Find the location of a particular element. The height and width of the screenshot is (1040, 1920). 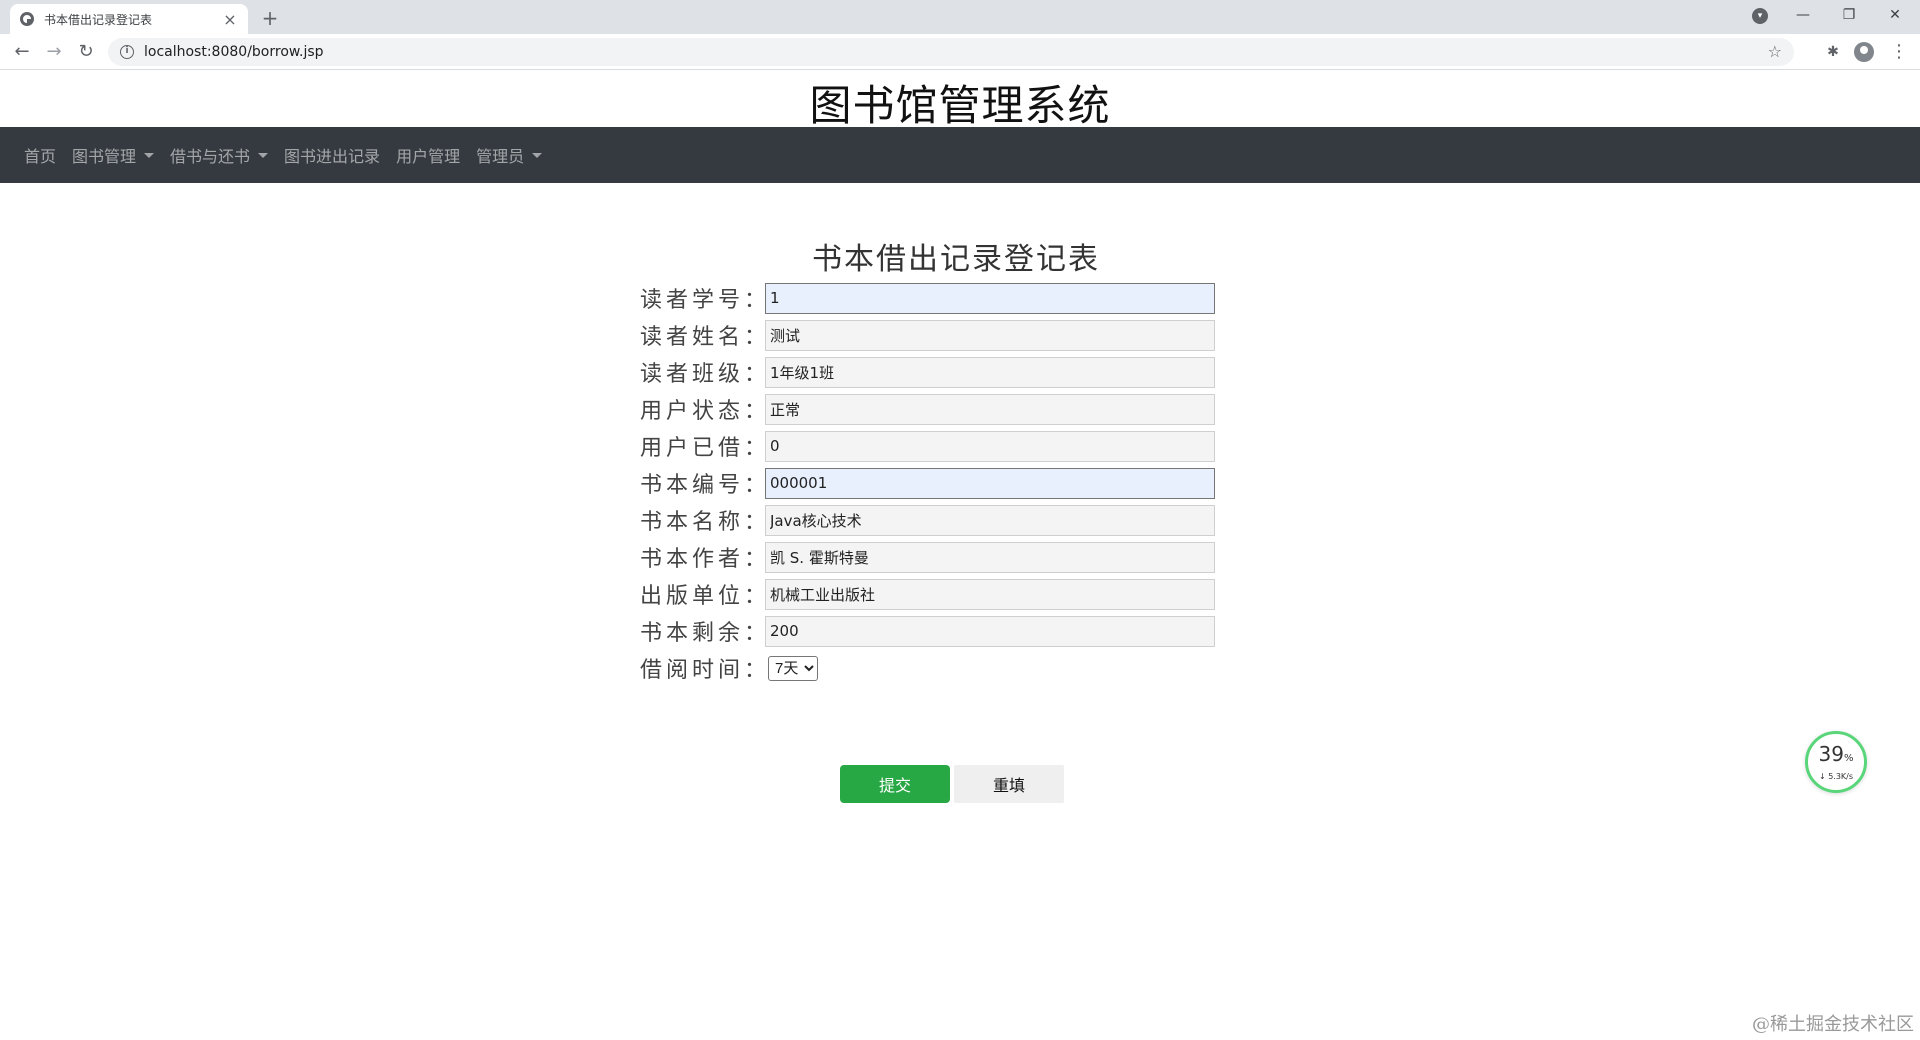

window-close-button: ✕ is located at coordinates (1895, 15).